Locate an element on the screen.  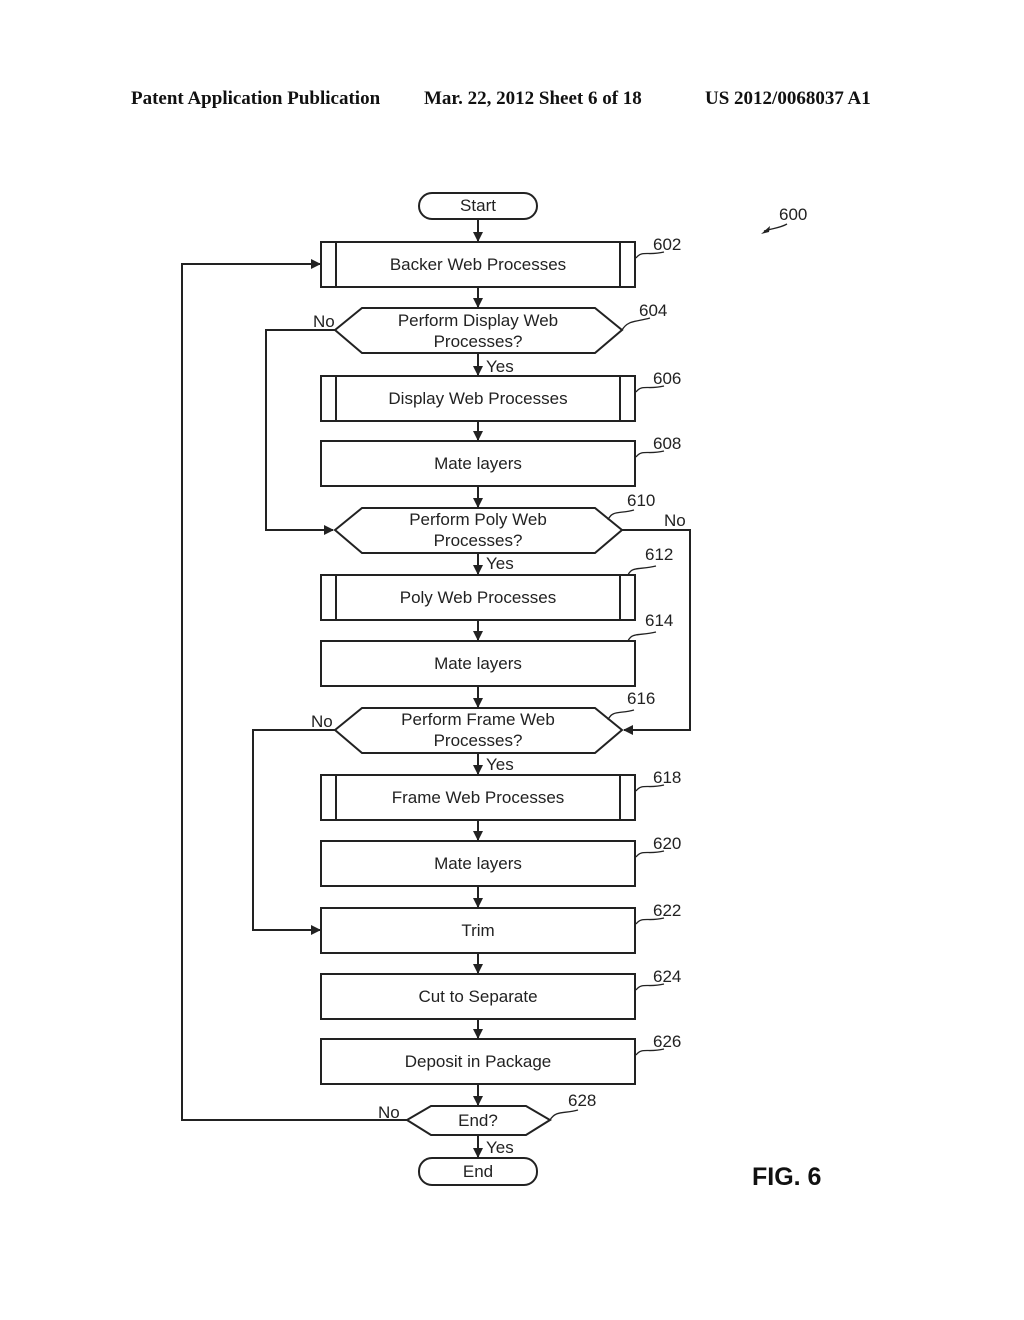
end-terminal: End is located at coordinates (478, 1171).